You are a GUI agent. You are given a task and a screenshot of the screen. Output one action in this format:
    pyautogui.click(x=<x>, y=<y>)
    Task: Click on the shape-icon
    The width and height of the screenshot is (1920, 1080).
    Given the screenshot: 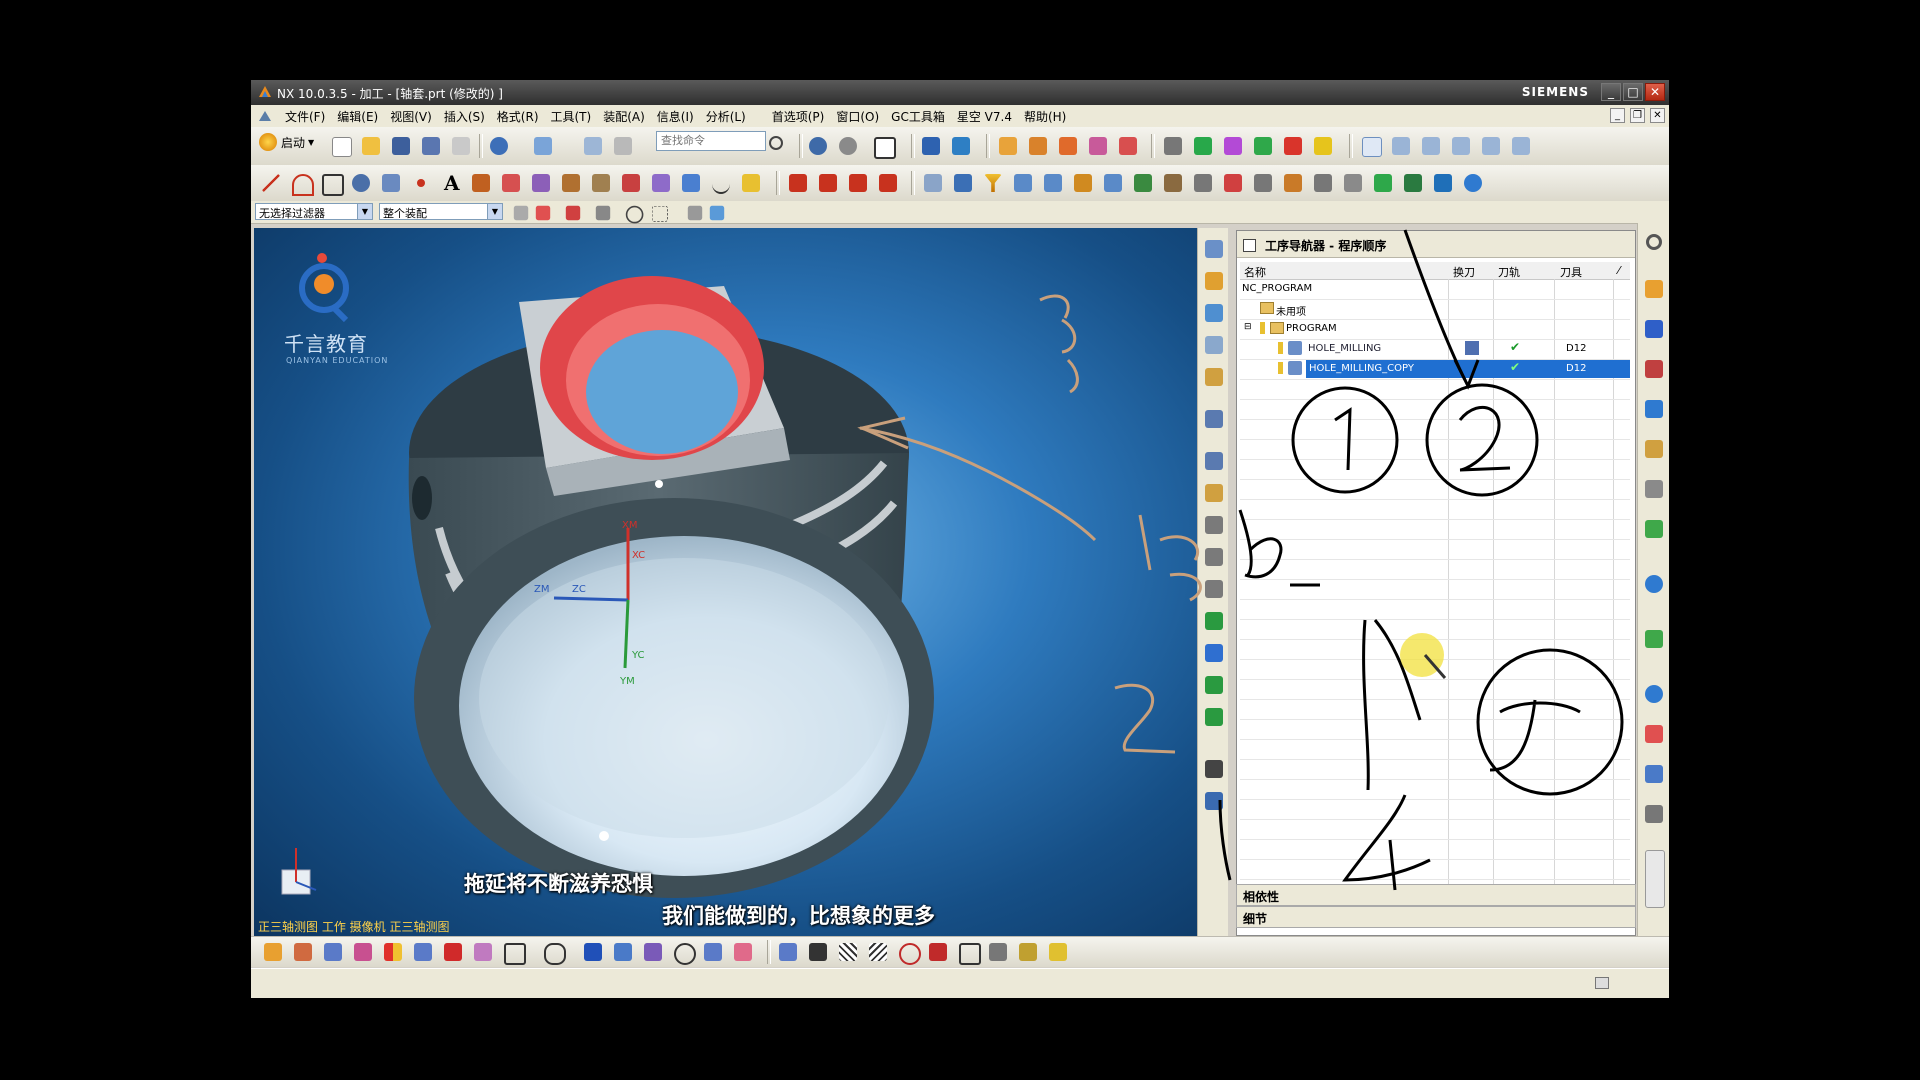 What is the action you would take?
    pyautogui.click(x=483, y=952)
    